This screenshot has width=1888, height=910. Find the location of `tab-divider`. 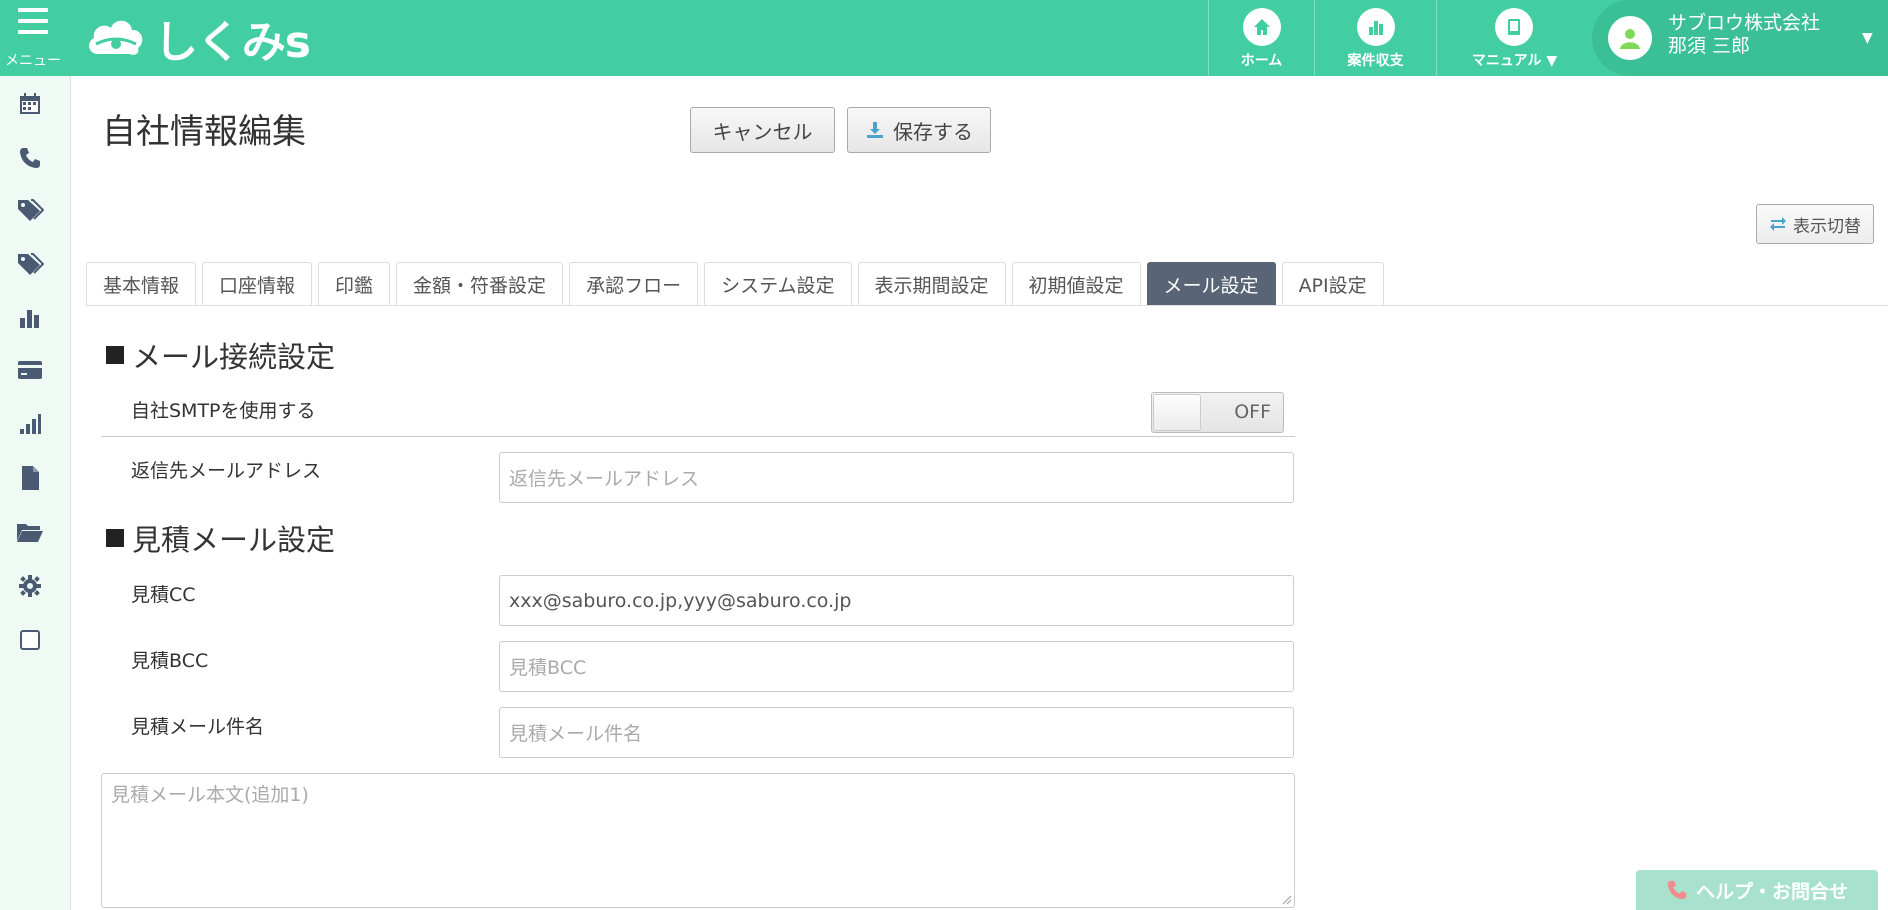

tab-divider is located at coordinates (987, 305).